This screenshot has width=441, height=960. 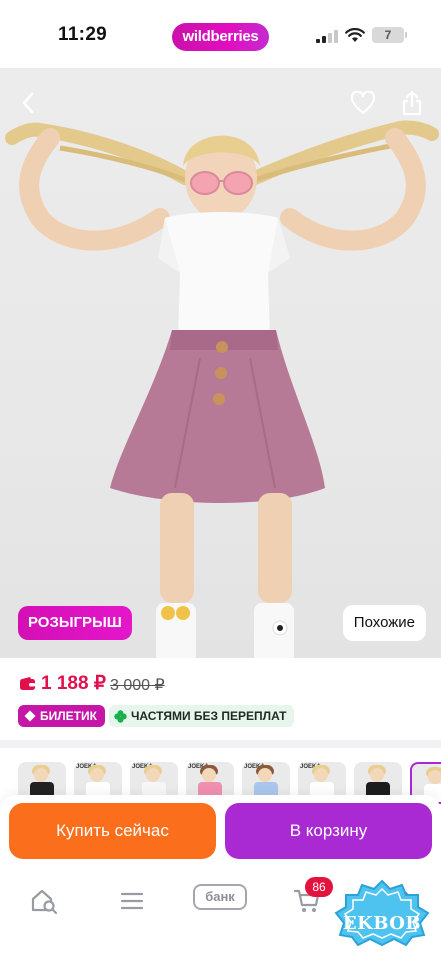 What do you see at coordinates (30, 716) in the screenshot?
I see `ticket-icon` at bounding box center [30, 716].